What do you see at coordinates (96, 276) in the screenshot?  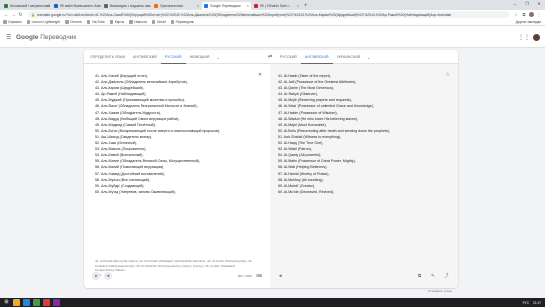 I see `microphone-icon: ●` at bounding box center [96, 276].